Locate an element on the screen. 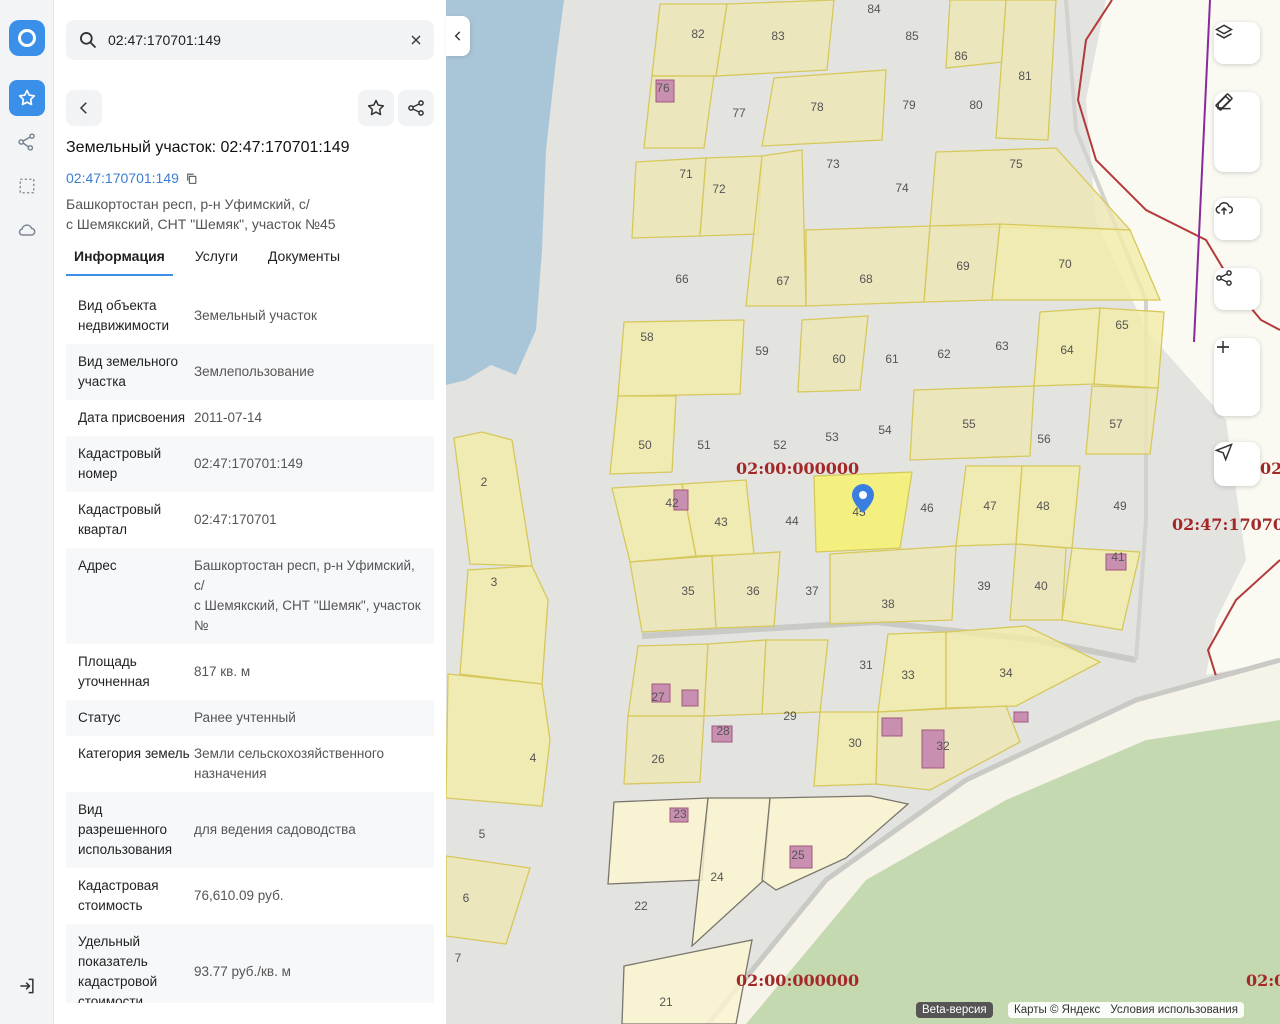 Image resolution: width=1280 pixels, height=1024 pixels. parcel-number-label: 43 is located at coordinates (721, 522).